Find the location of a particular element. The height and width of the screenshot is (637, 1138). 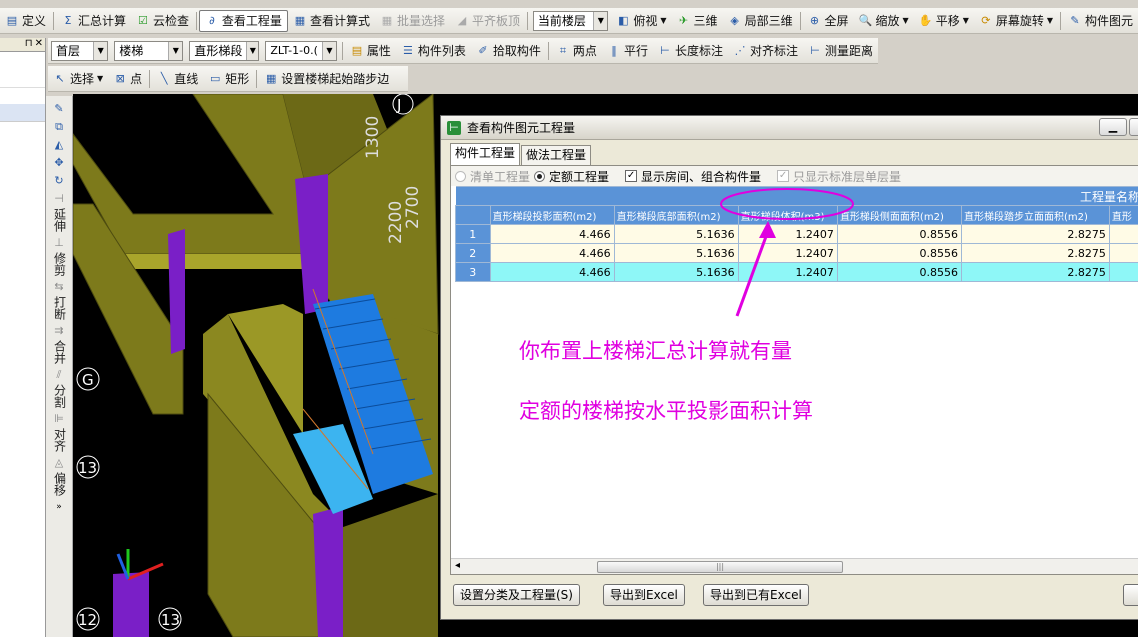

zoom-button: 🔍 缩放 ▼ is located at coordinates (884, 21).